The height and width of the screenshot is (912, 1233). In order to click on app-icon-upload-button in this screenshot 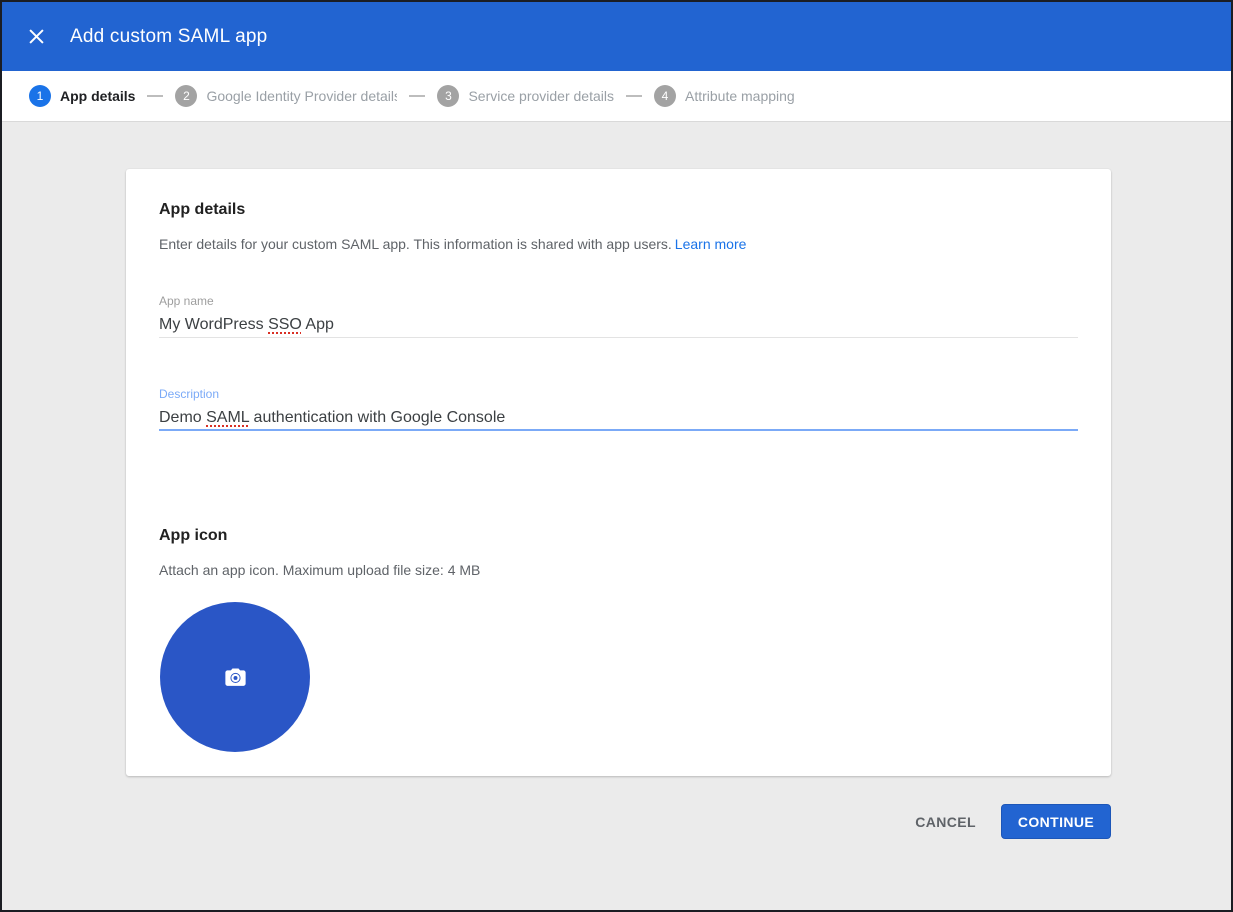, I will do `click(235, 677)`.